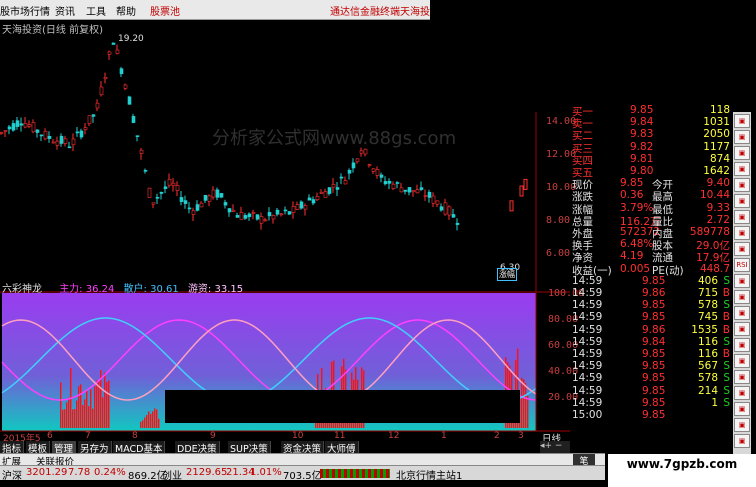 This screenshot has height=487, width=756. Describe the element at coordinates (651, 378) in the screenshot. I see `tick-row: 14:59 9.85 578 S` at that location.